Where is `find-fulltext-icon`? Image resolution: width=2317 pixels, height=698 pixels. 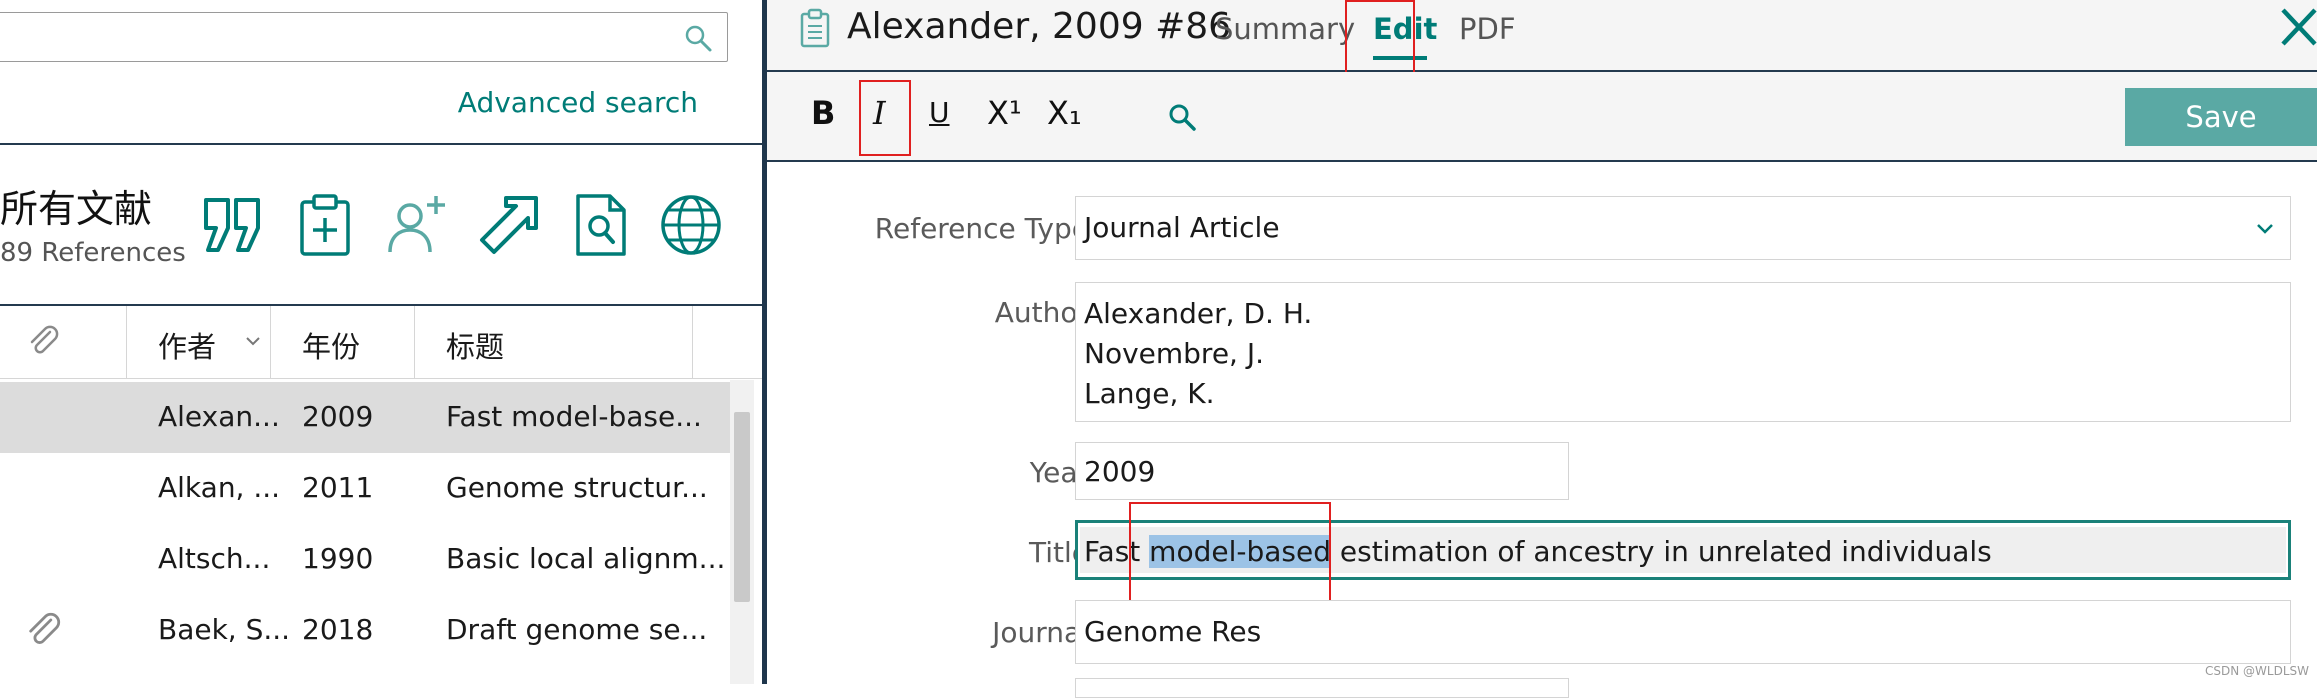
find-fulltext-icon is located at coordinates (601, 225).